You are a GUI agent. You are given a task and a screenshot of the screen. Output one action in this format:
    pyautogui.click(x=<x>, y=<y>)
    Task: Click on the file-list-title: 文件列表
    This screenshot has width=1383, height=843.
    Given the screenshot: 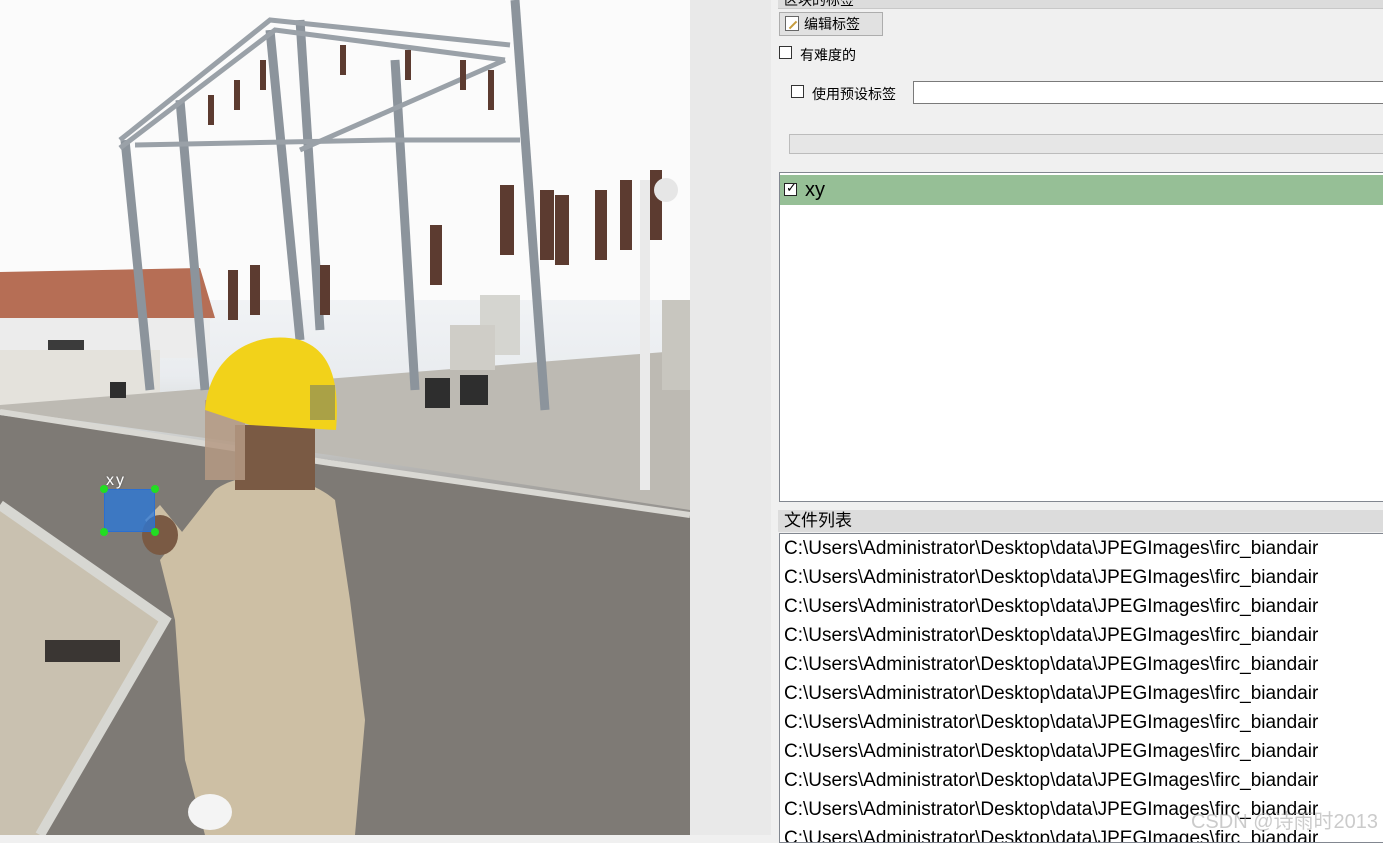 What is the action you would take?
    pyautogui.click(x=1080, y=521)
    